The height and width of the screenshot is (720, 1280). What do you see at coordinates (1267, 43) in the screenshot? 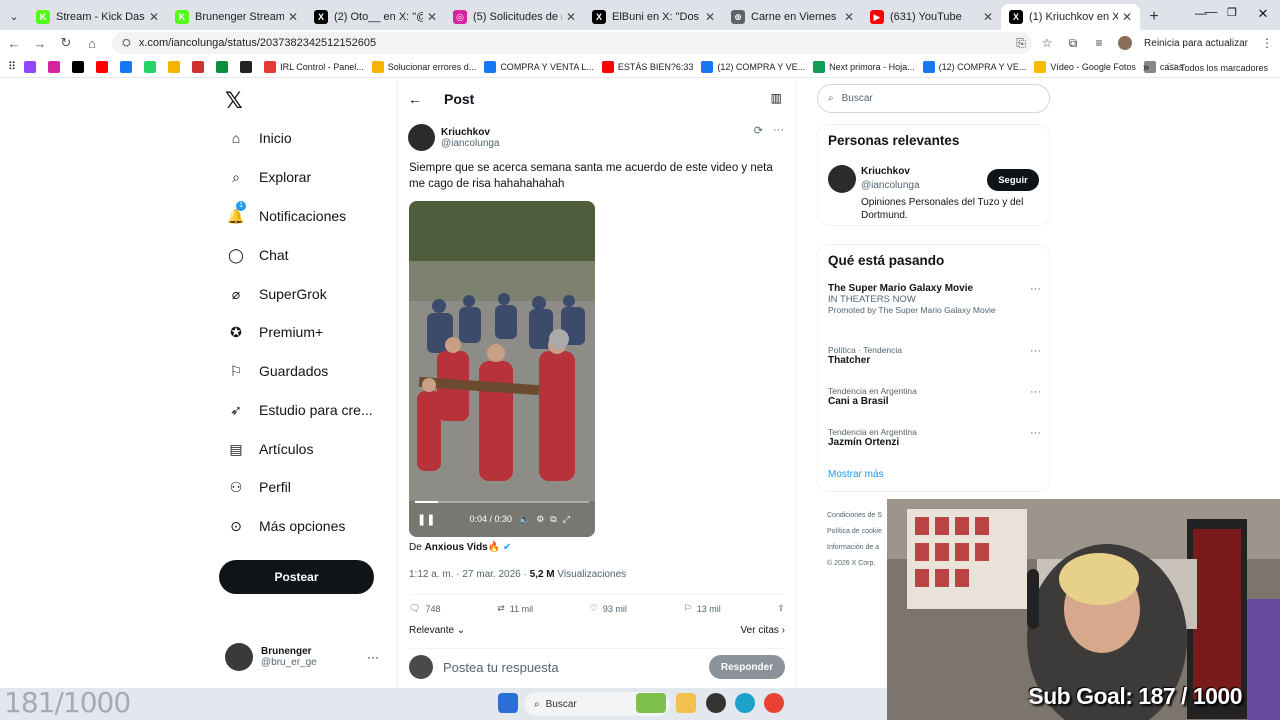
I see `menu-dots-icon: ⋮` at bounding box center [1267, 43].